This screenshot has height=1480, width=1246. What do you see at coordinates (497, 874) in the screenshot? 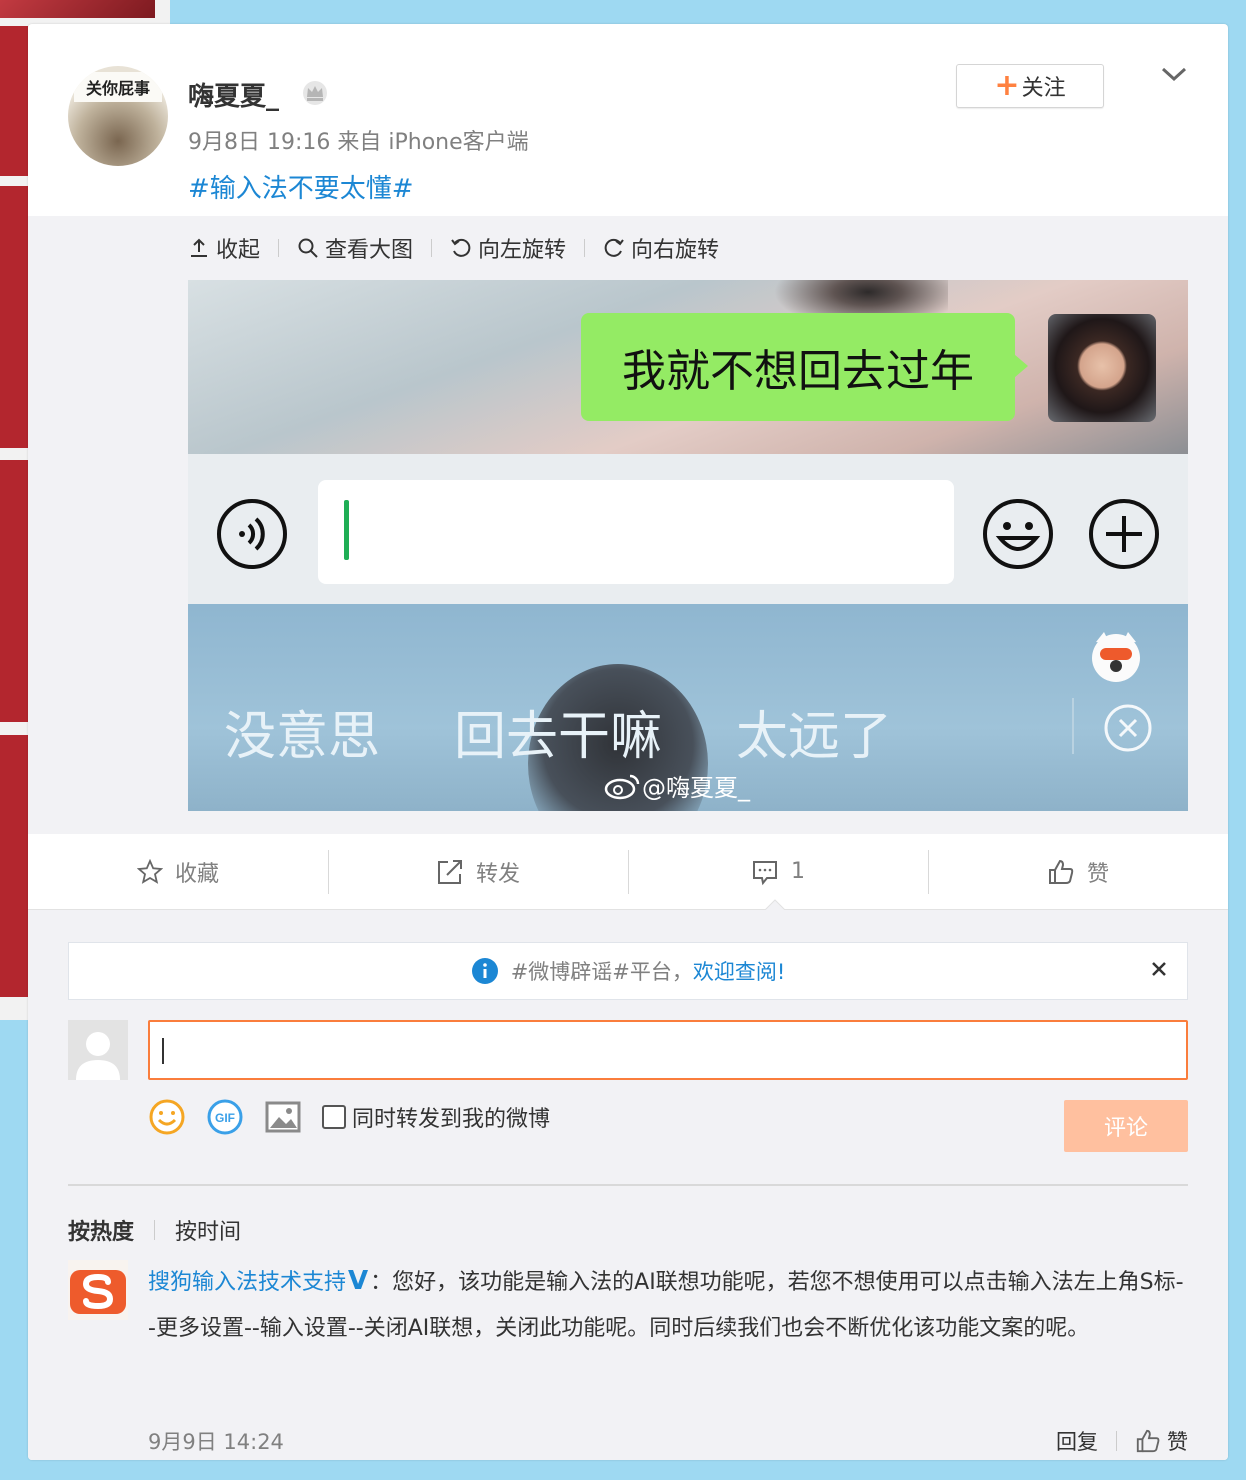
I see `repost-label: 转发` at bounding box center [497, 874].